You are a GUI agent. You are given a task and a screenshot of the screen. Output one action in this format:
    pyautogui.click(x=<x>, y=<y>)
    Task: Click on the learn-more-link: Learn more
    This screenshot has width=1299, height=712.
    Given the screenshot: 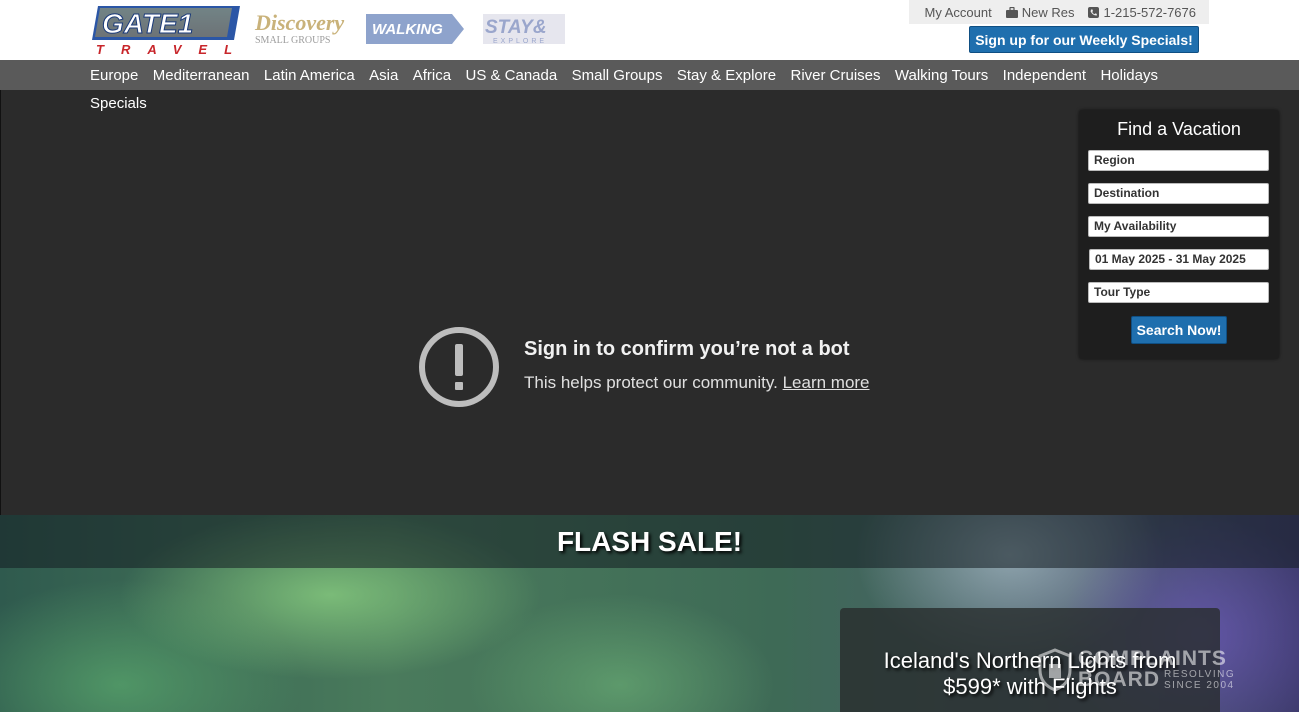 What is the action you would take?
    pyautogui.click(x=826, y=382)
    